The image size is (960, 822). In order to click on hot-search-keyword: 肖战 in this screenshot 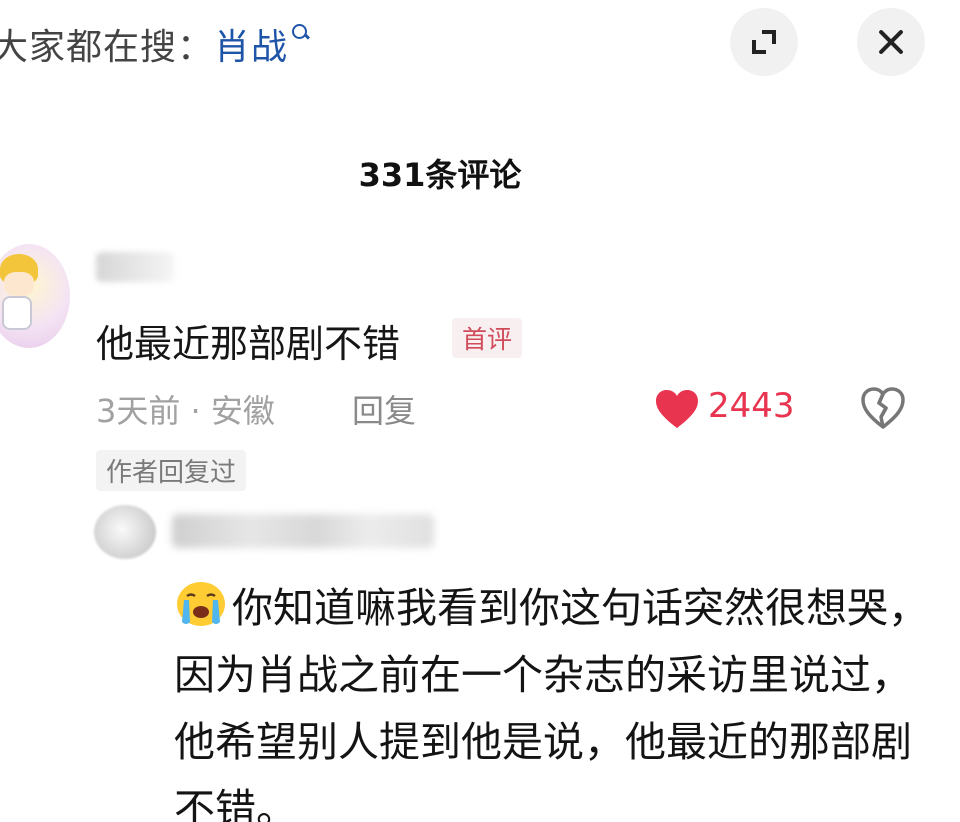, I will do `click(251, 47)`.